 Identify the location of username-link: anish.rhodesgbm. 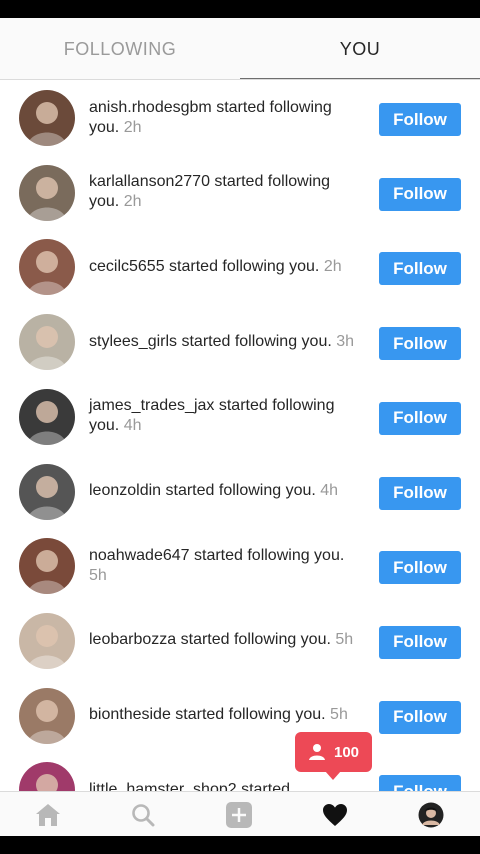
(150, 107).